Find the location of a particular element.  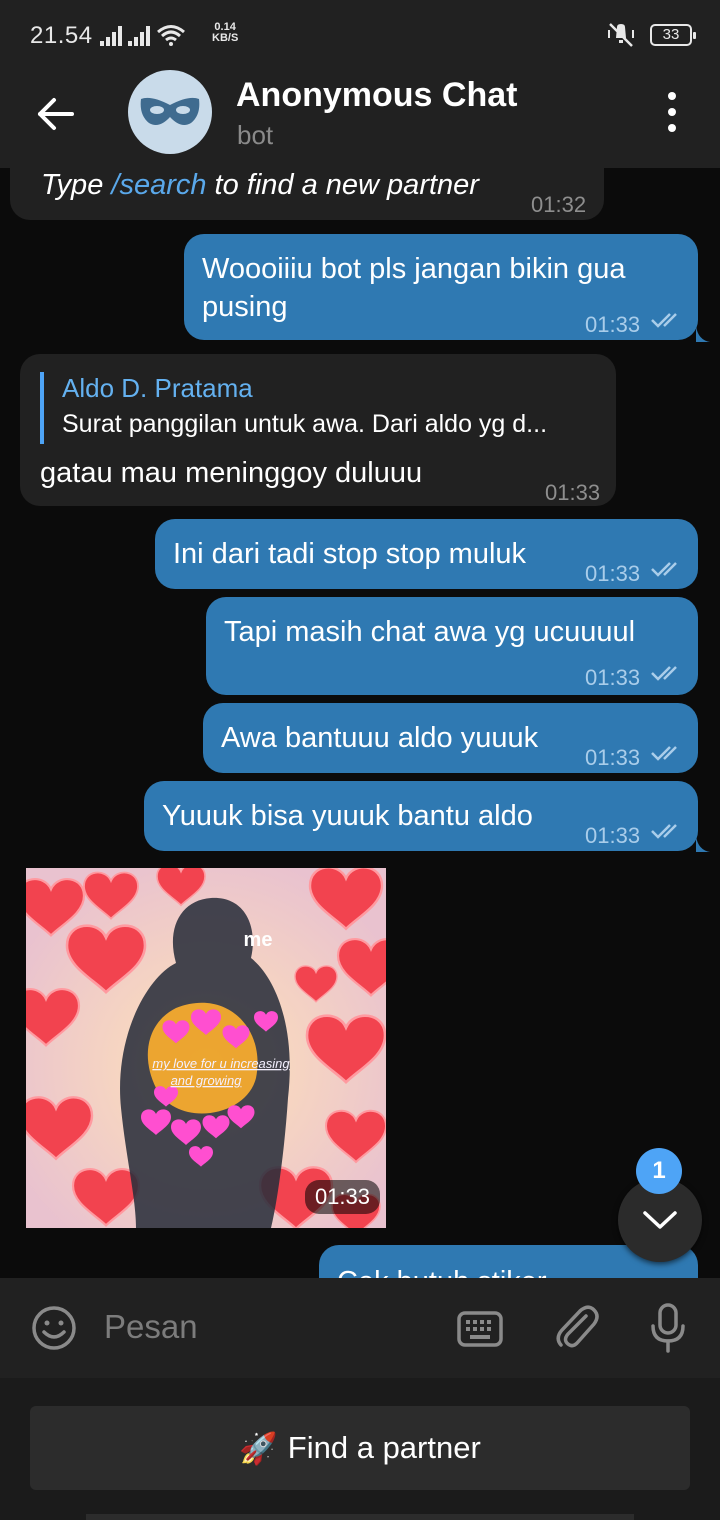

message-input: Pesan is located at coordinates (151, 1327).